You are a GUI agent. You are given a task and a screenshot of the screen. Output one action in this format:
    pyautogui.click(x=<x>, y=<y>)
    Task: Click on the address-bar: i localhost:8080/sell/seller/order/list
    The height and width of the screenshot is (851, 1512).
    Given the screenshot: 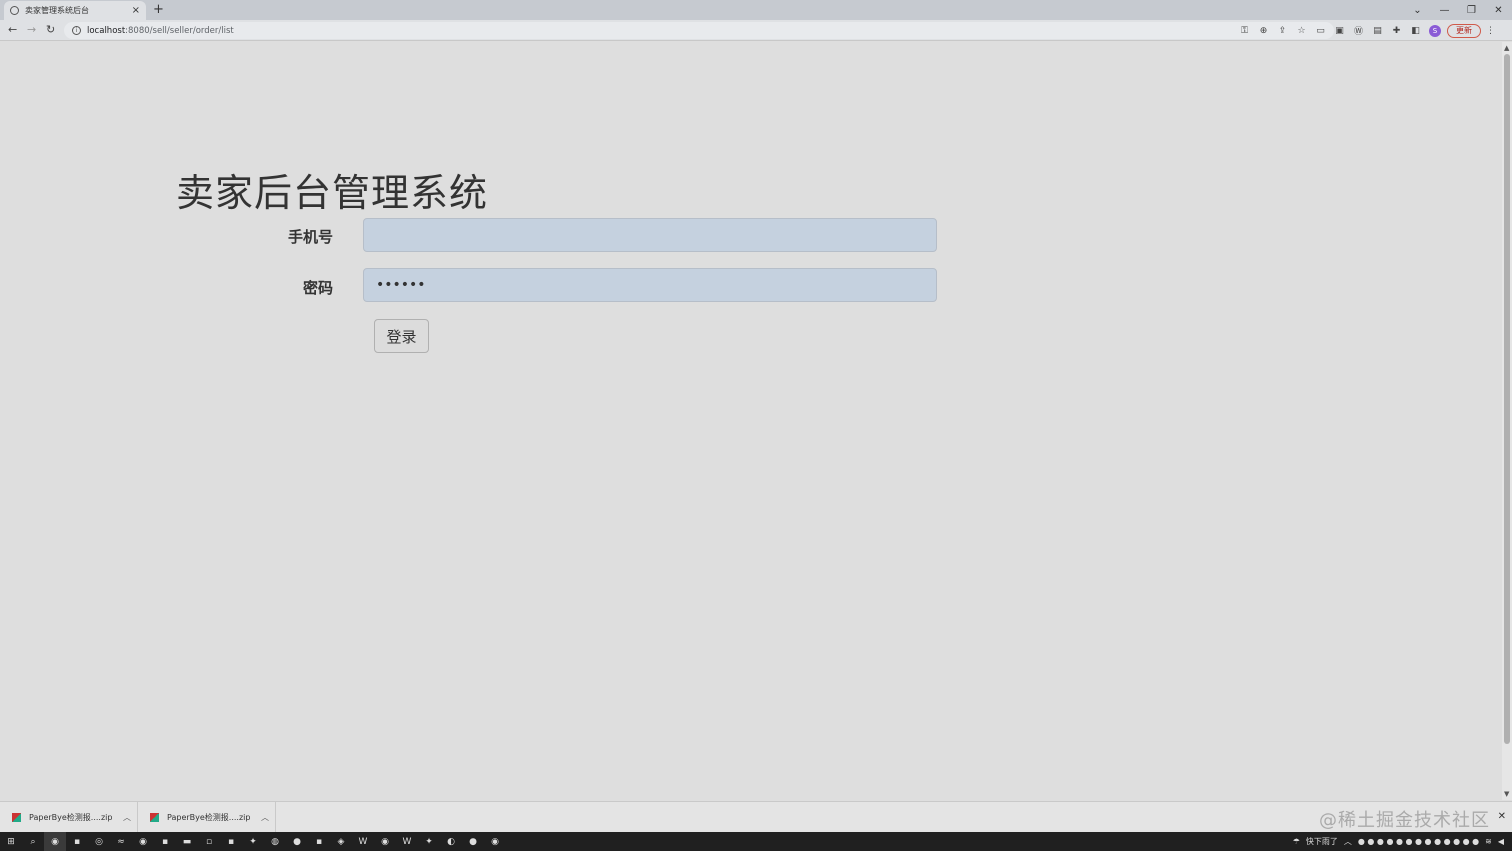 What is the action you would take?
    pyautogui.click(x=699, y=30)
    